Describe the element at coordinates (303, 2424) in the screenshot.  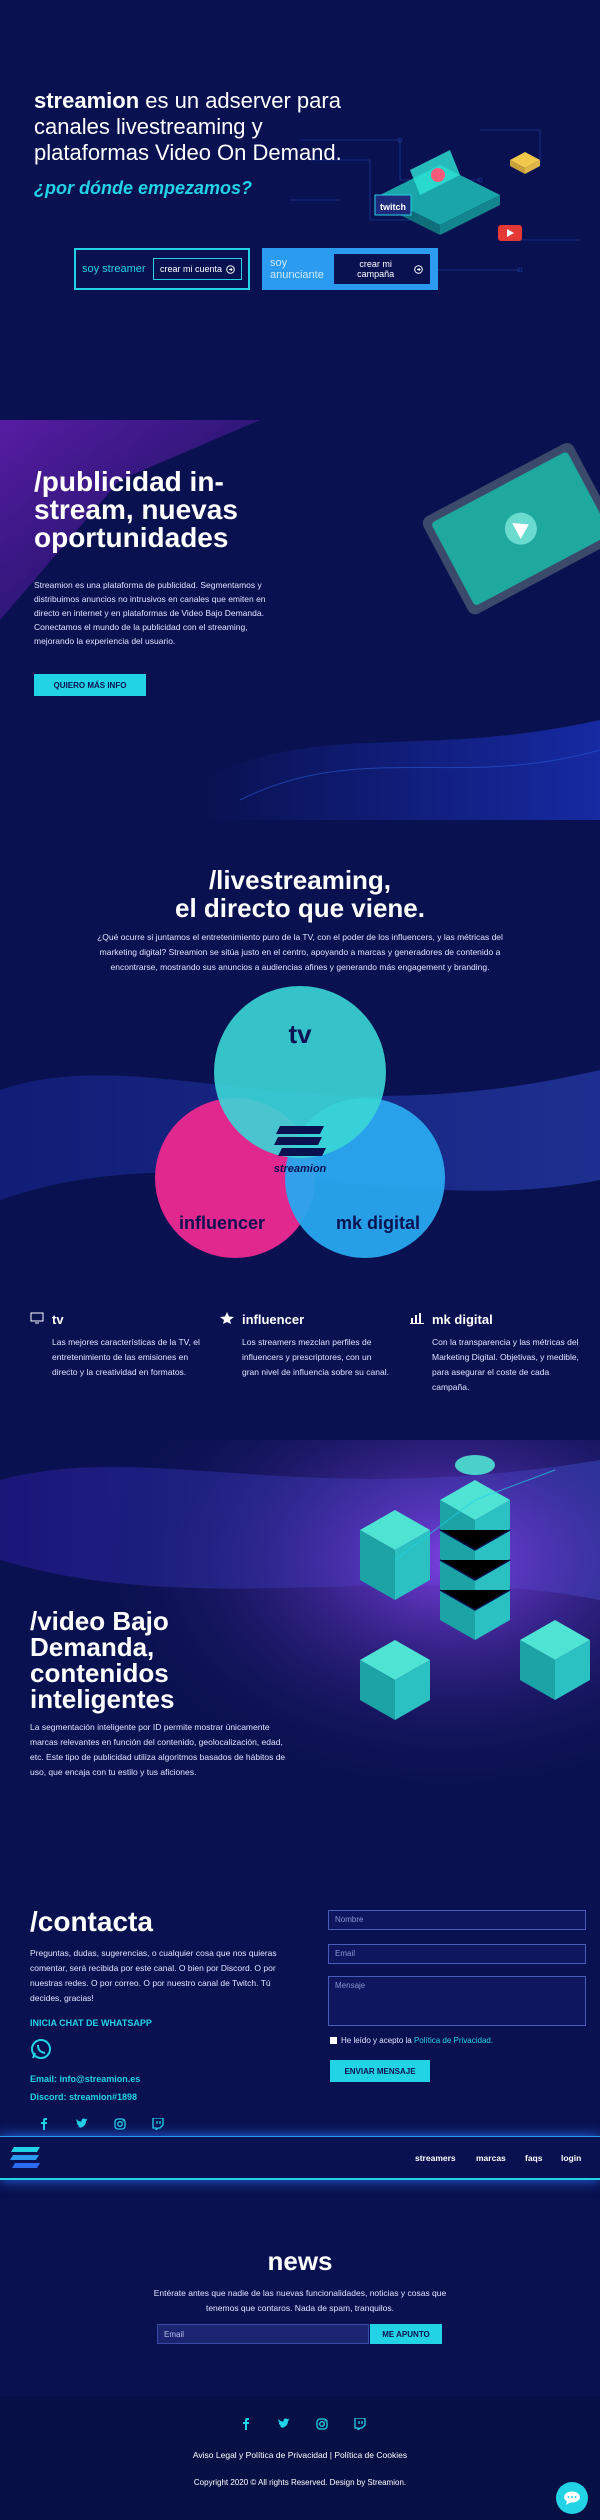
I see `footer-social-links` at that location.